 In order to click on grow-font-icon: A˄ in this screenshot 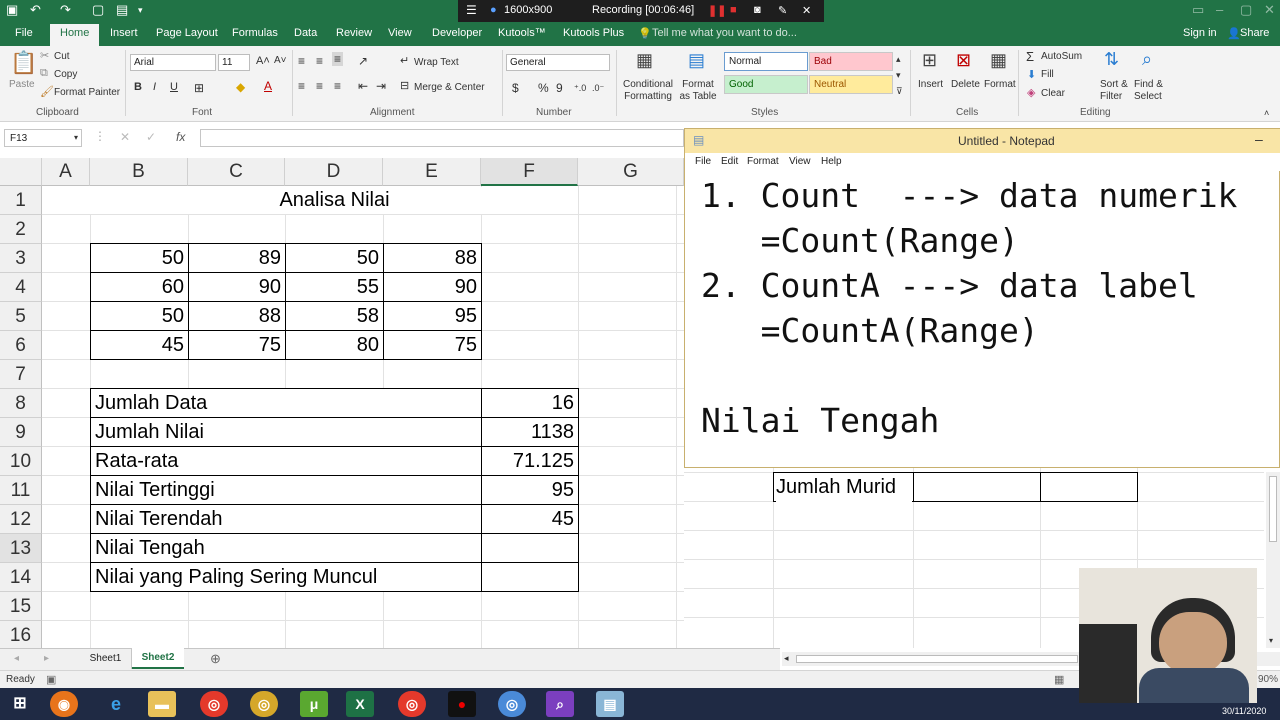, I will do `click(263, 61)`.